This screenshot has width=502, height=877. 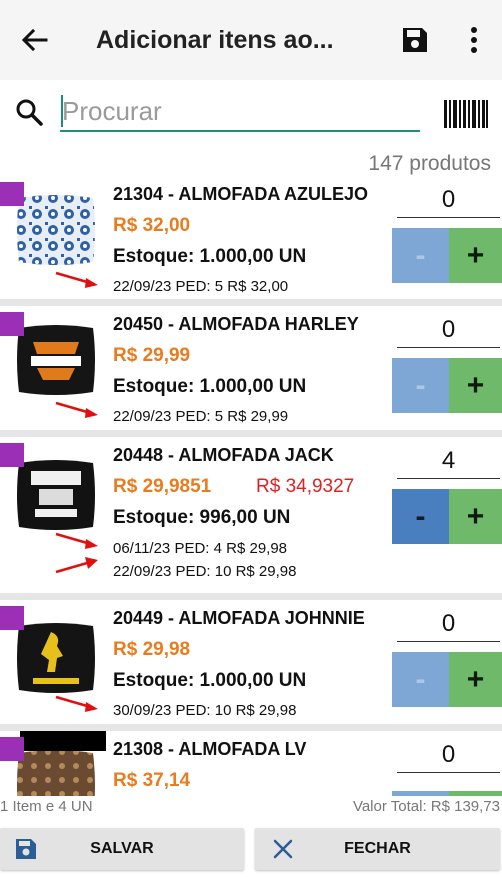 I want to click on more-vert-icon, so click(x=474, y=40).